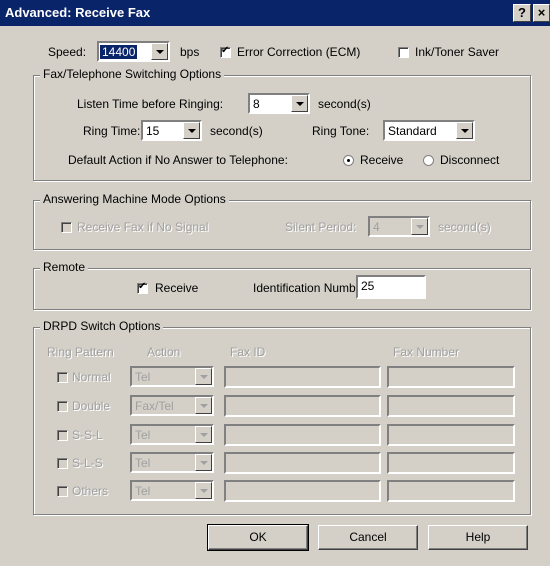  I want to click on drpd-row-double-fax-number, so click(451, 406).